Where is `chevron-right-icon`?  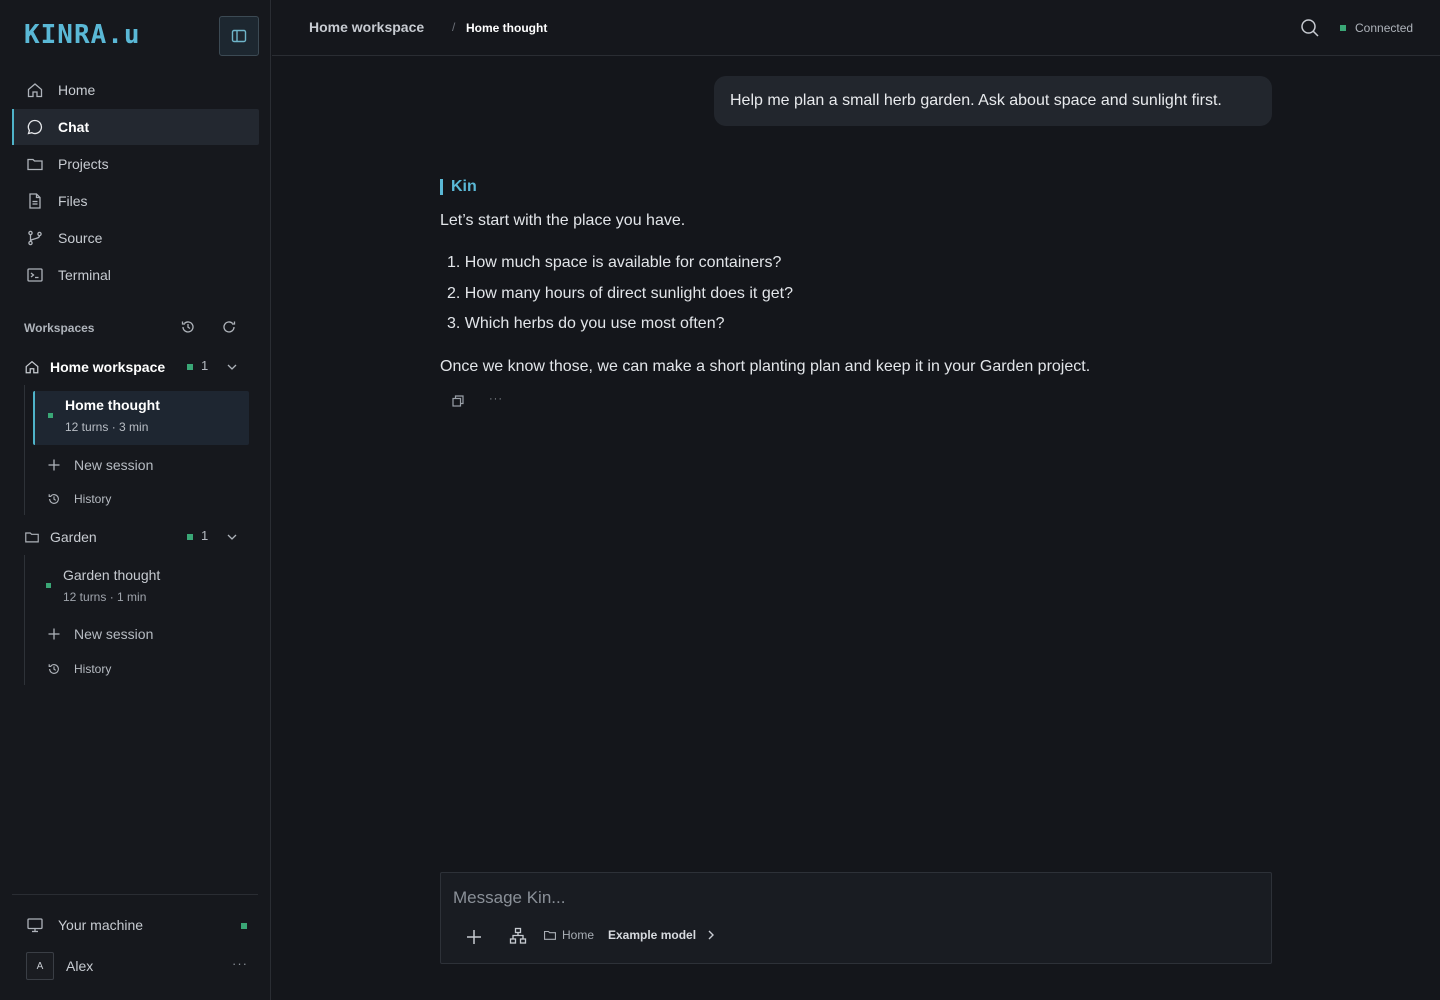 chevron-right-icon is located at coordinates (711, 935).